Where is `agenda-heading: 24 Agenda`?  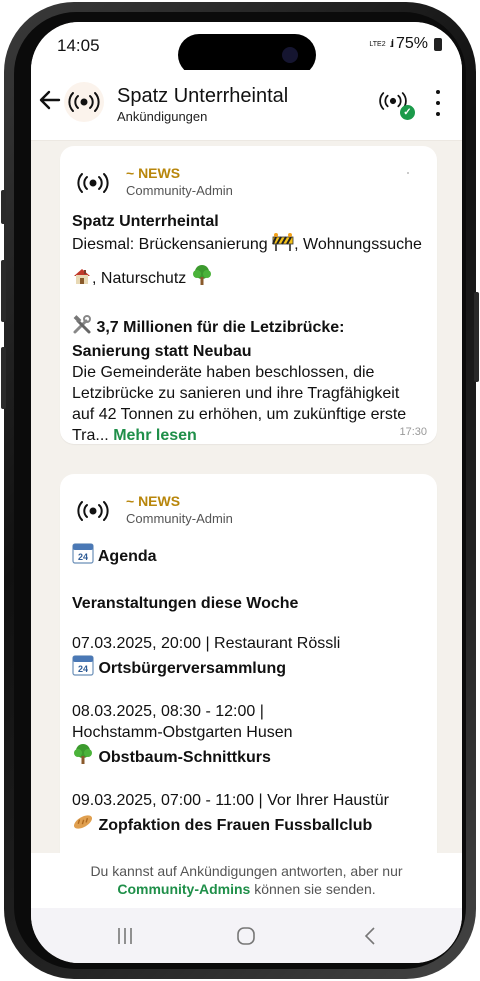
agenda-heading: 24 Agenda is located at coordinates (248, 556).